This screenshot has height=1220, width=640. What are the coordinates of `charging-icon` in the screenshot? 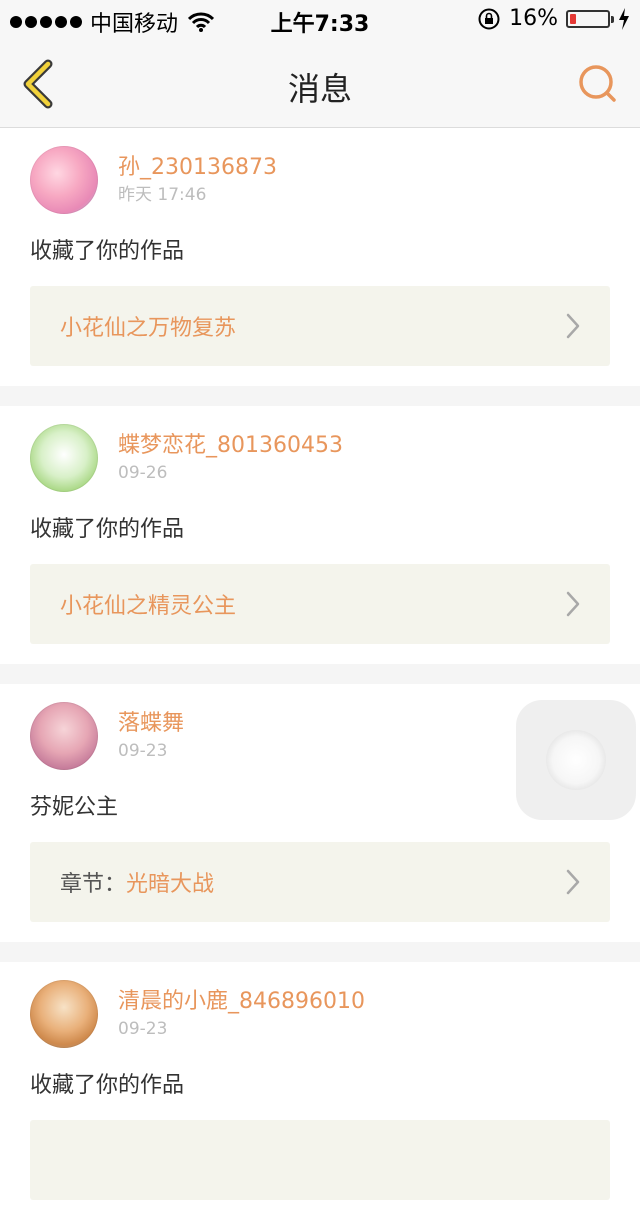 It's located at (624, 18).